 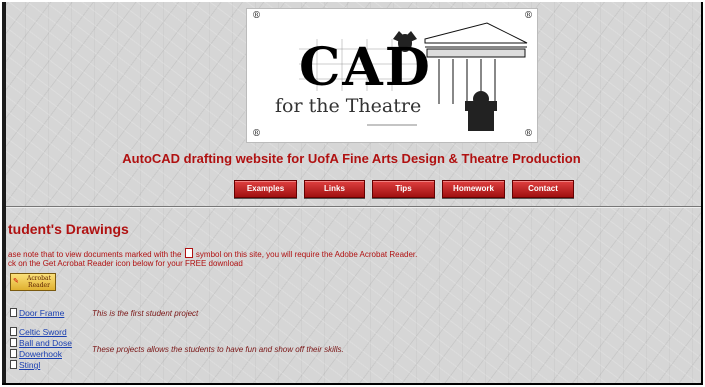 I want to click on nav-button-tips: Tips, so click(x=403, y=189).